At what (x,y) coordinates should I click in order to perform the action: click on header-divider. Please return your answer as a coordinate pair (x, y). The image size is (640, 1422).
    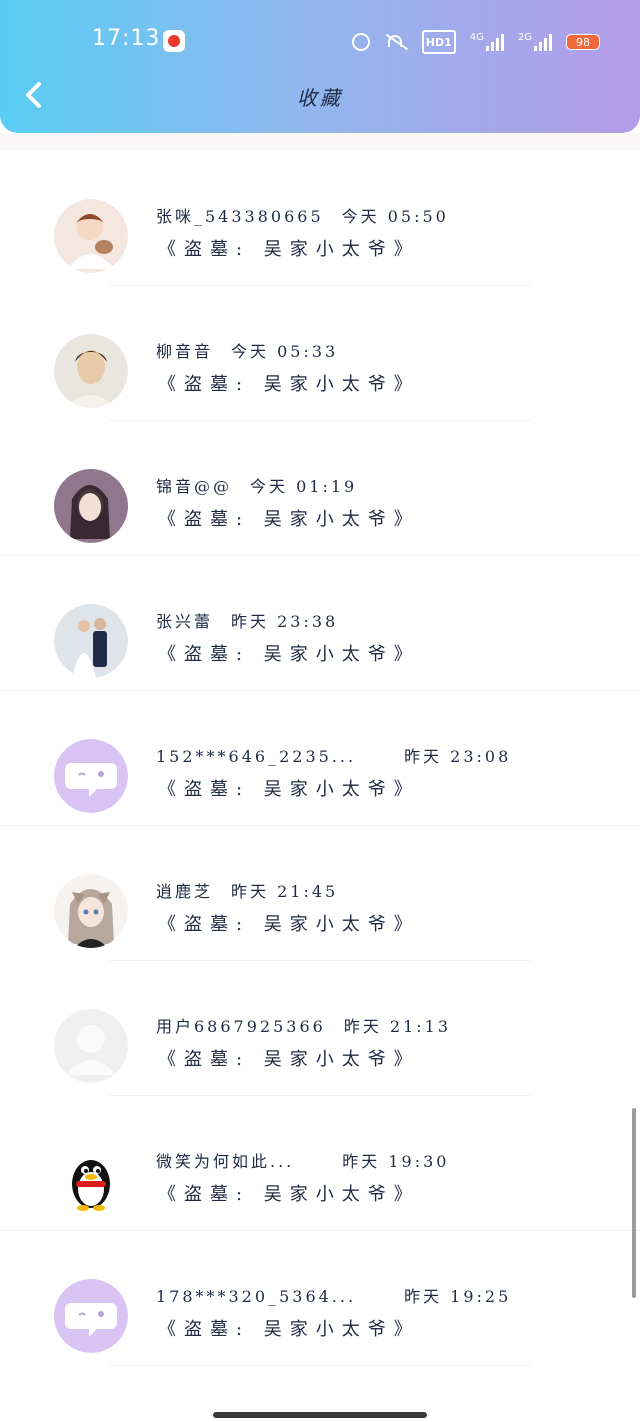
    Looking at the image, I should click on (320, 142).